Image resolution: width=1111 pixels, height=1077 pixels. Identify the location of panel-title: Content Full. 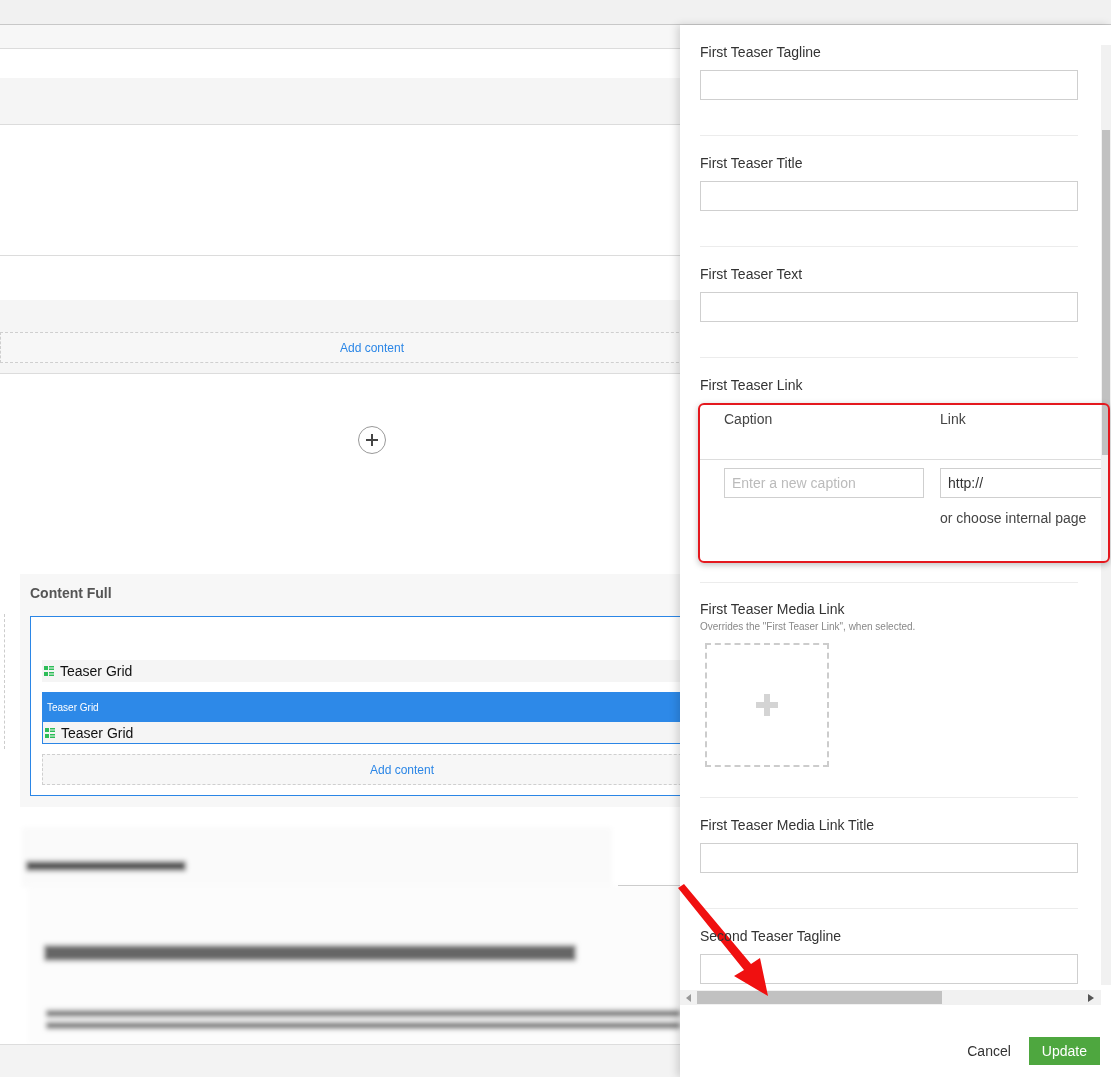
(71, 593).